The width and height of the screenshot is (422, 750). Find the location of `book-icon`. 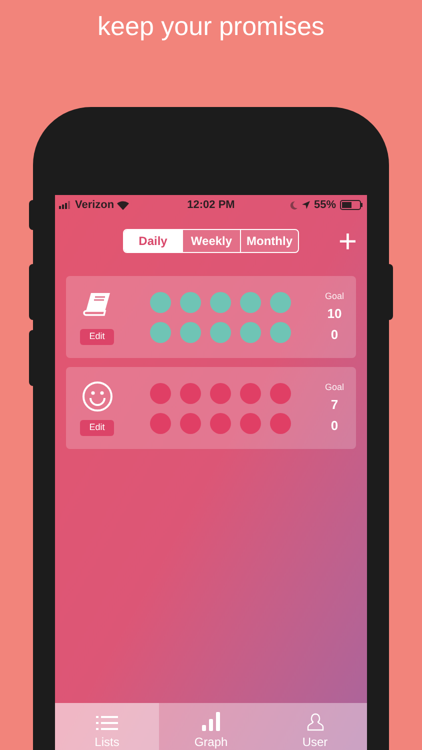

book-icon is located at coordinates (97, 305).